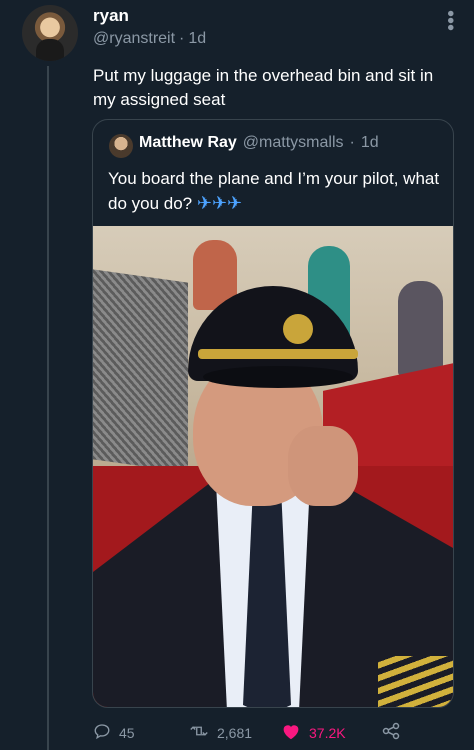 The image size is (474, 750). What do you see at coordinates (327, 733) in the screenshot?
I see `like-count: 37.2K` at bounding box center [327, 733].